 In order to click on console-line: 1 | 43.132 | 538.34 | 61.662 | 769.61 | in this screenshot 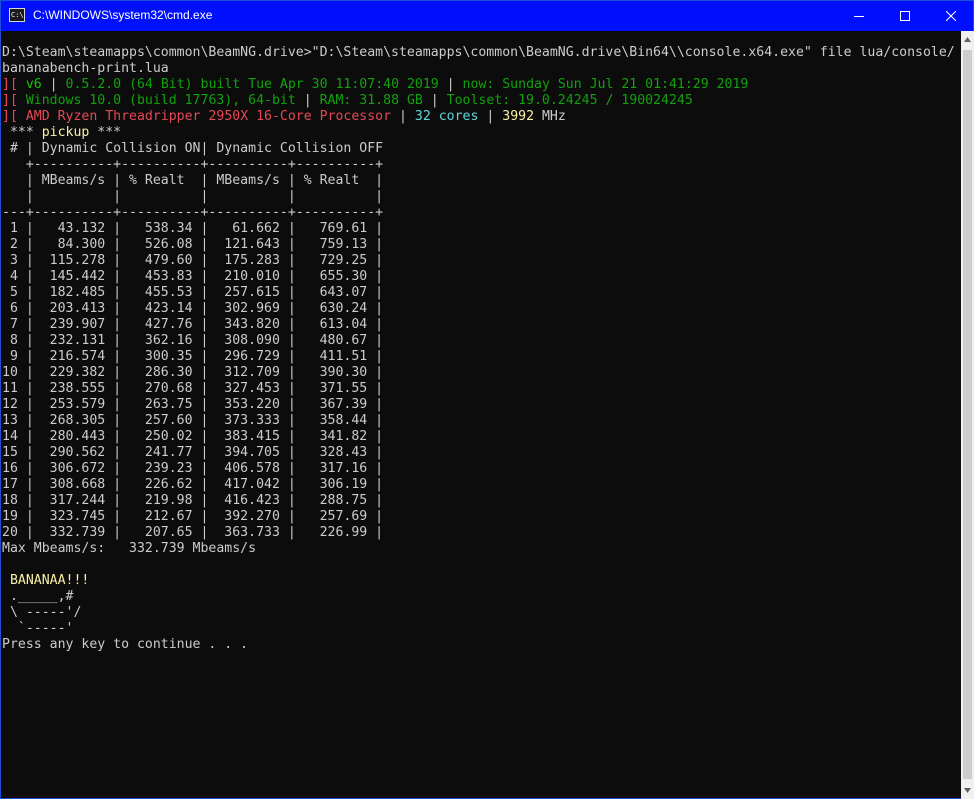, I will do `click(481, 229)`.